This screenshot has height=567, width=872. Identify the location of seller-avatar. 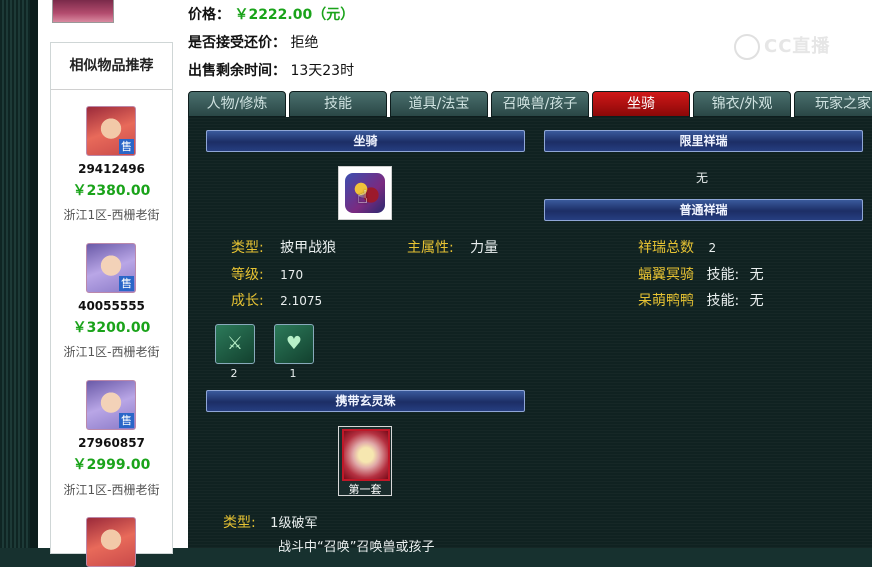
(83, 11).